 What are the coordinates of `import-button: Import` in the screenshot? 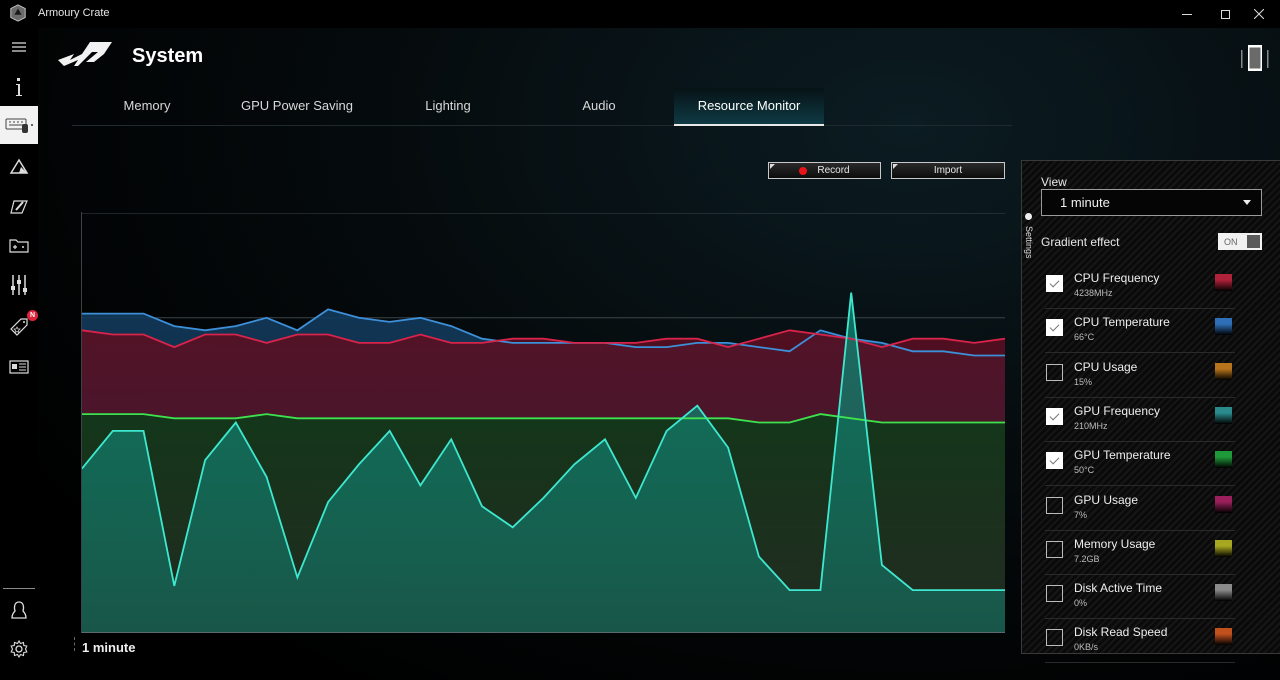 It's located at (948, 170).